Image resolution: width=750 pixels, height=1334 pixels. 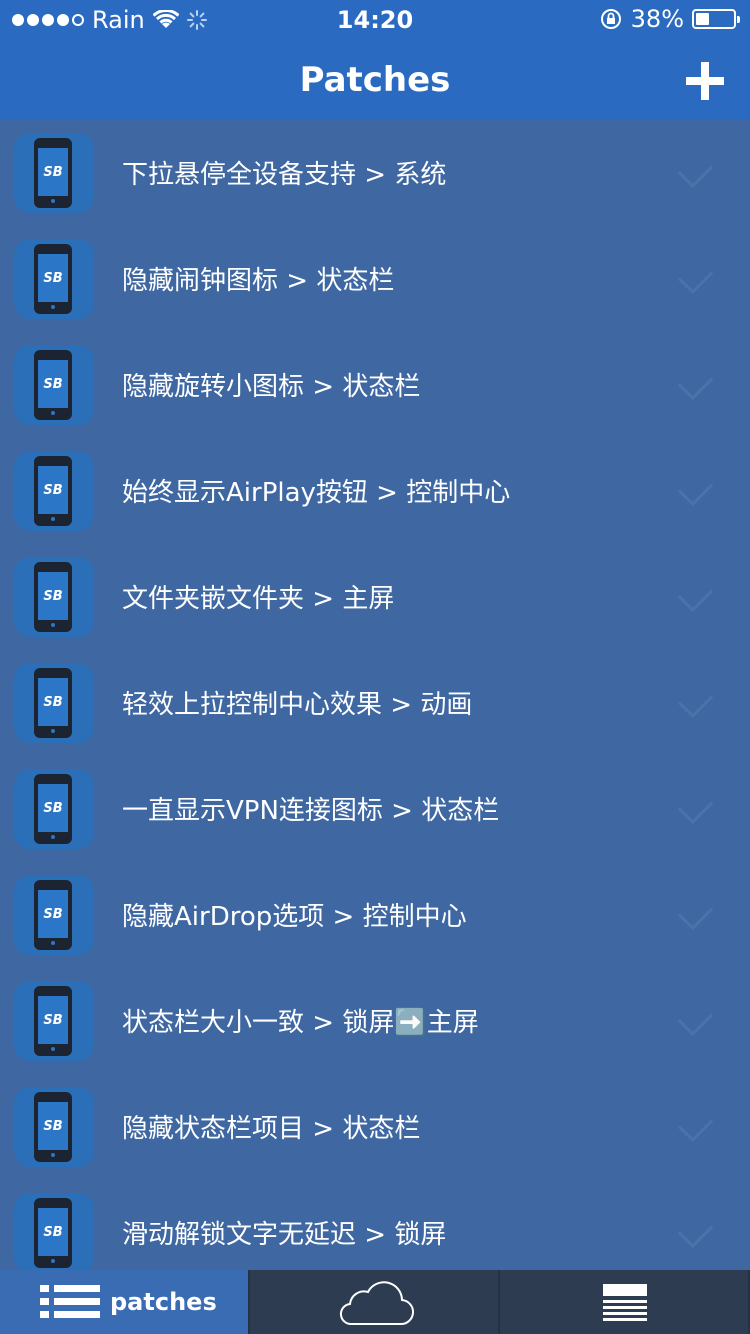 I want to click on patch-row: SB 轻效上拉控制中心效果 > 动画, so click(x=375, y=703).